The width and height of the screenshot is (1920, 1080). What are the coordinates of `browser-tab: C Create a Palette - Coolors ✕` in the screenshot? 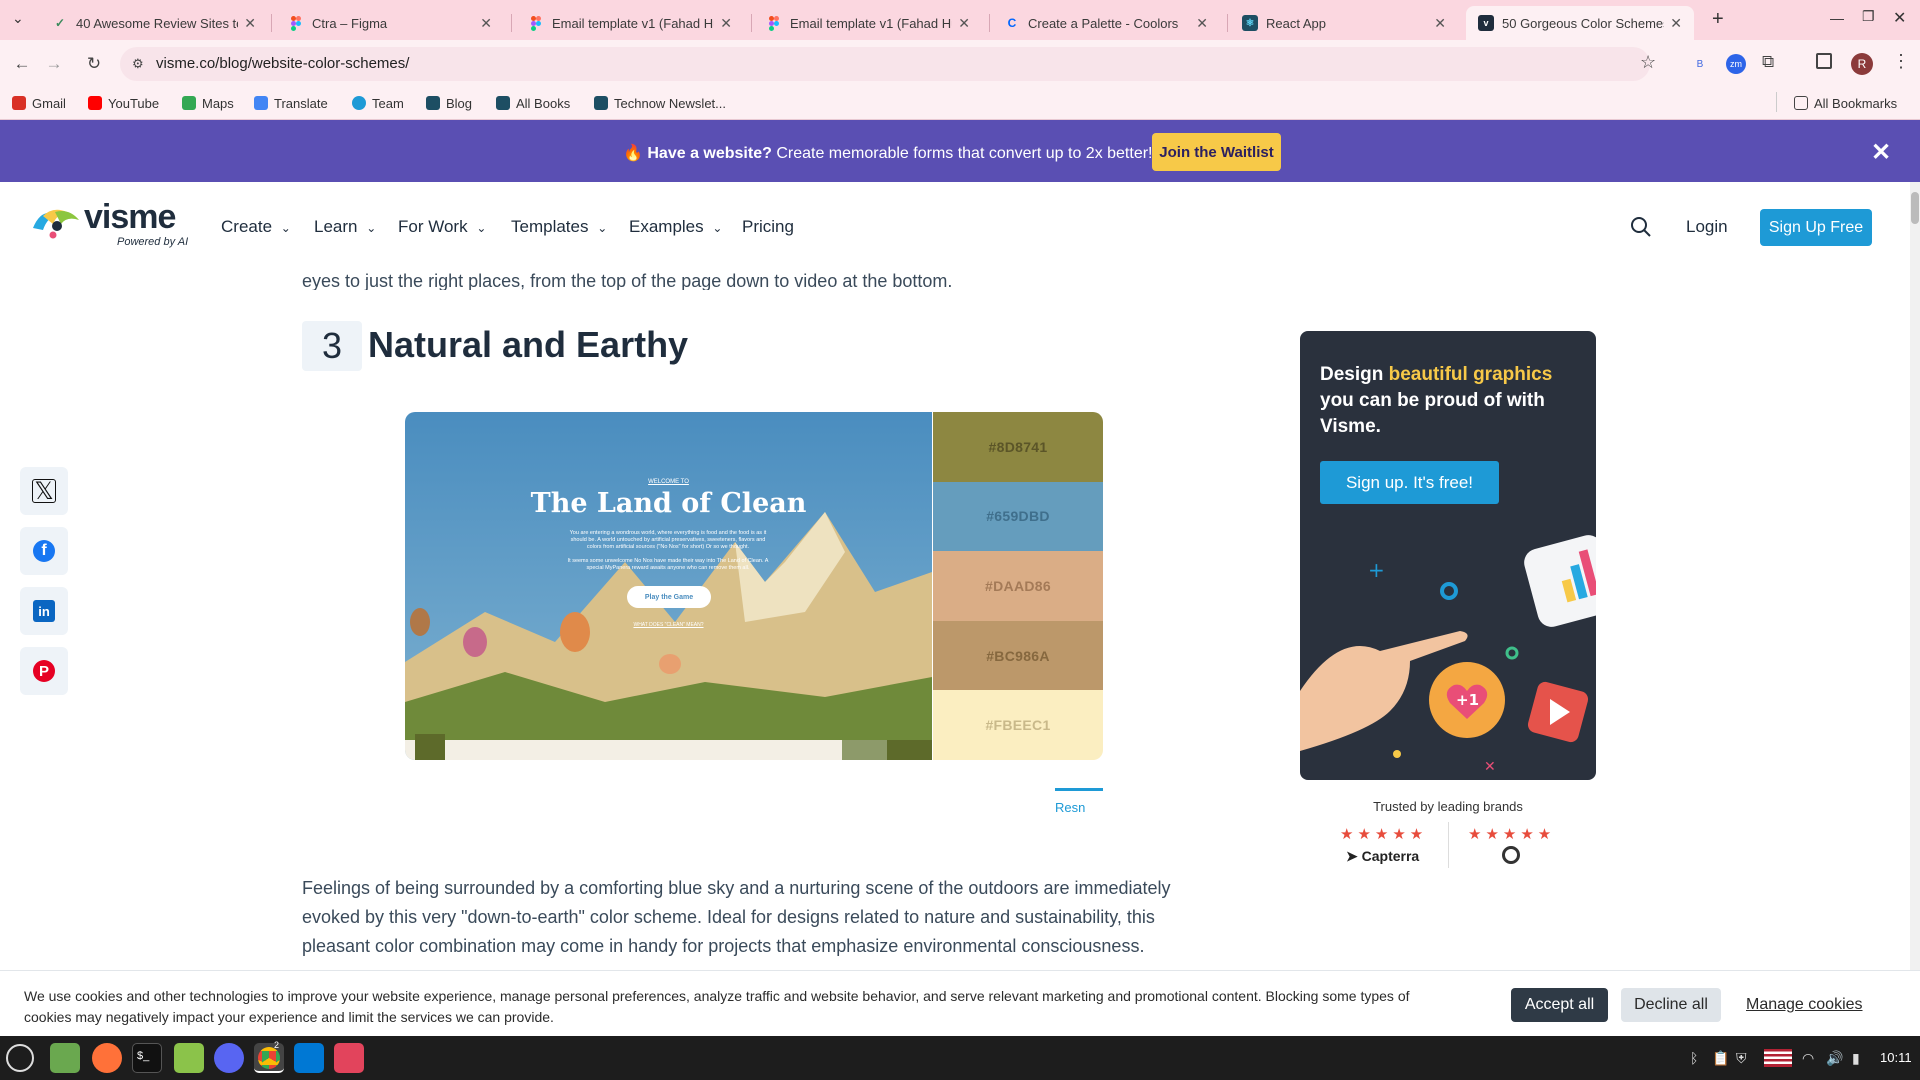 It's located at (1106, 23).